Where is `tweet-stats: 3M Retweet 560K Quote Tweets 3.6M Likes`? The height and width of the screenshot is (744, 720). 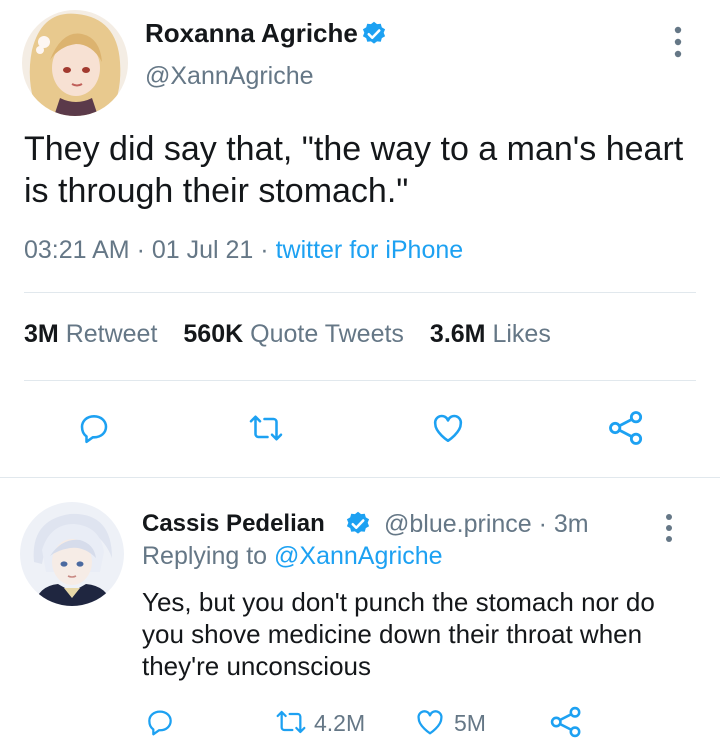 tweet-stats: 3M Retweet 560K Quote Tweets 3.6M Likes is located at coordinates (287, 334).